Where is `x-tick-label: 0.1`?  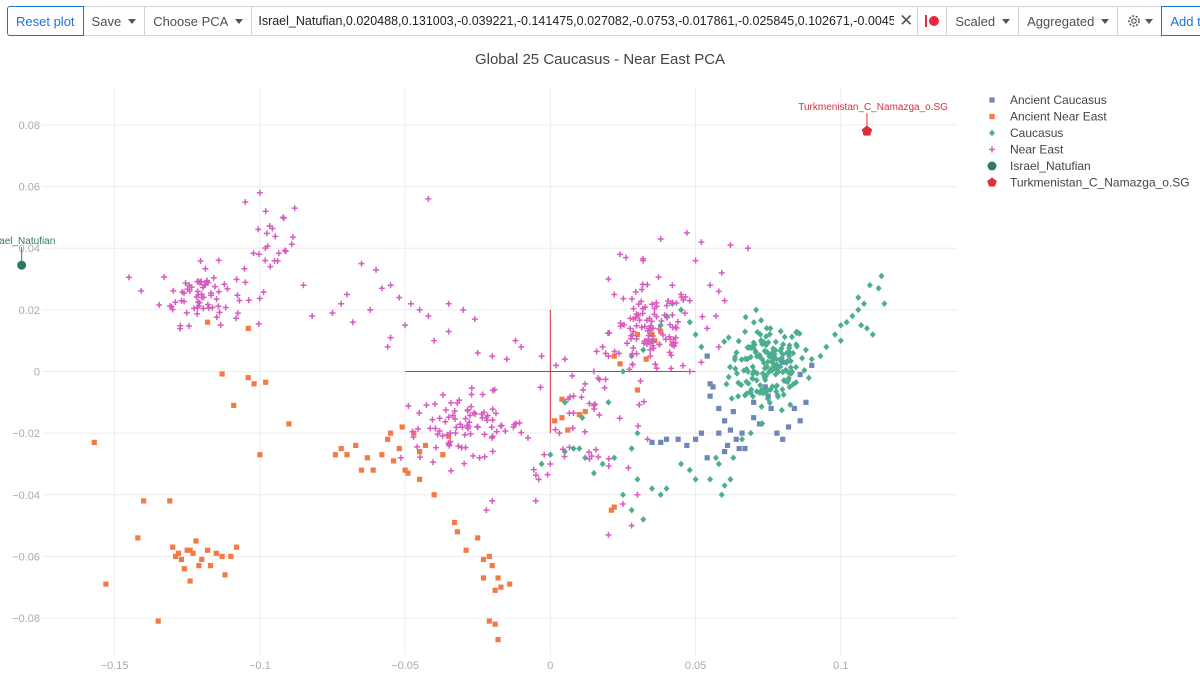
x-tick-label: 0.1 is located at coordinates (840, 666).